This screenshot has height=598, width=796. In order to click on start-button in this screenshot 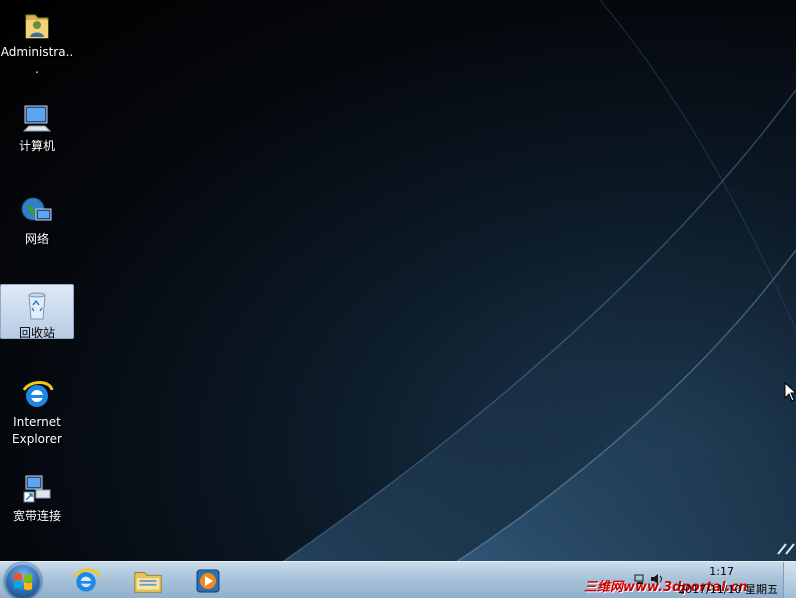, I will do `click(23, 580)`.